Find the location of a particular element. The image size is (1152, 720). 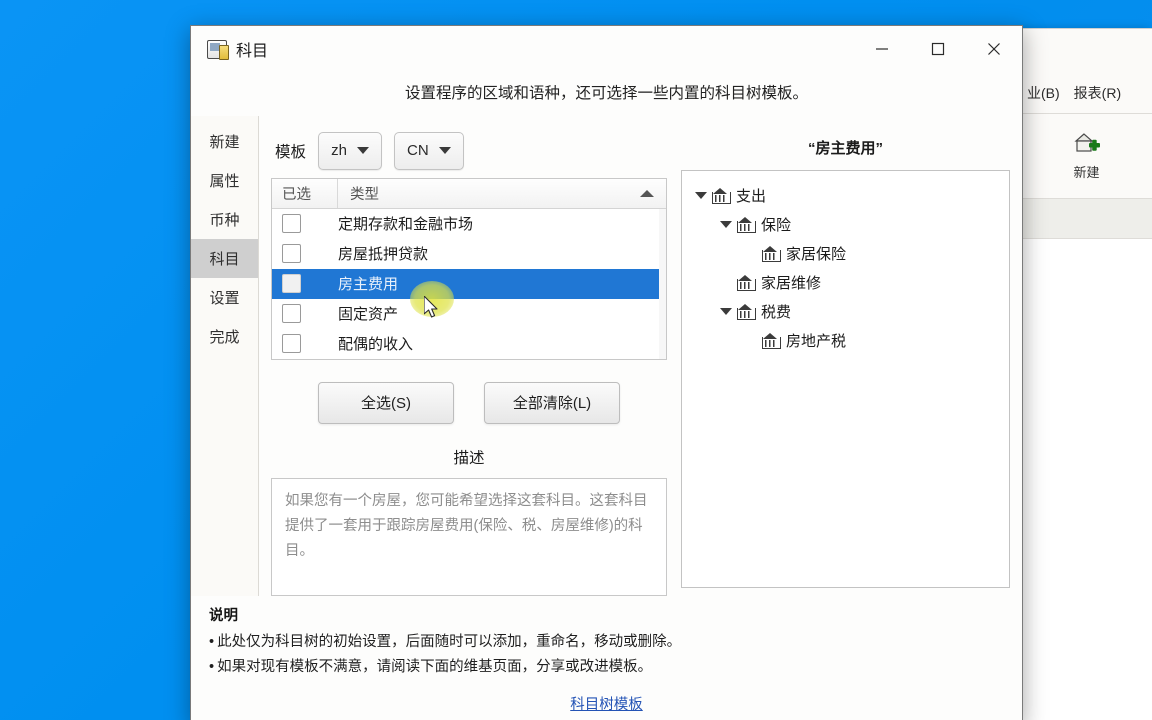

table-row: 房屋抵押贷款 is located at coordinates (469, 254).